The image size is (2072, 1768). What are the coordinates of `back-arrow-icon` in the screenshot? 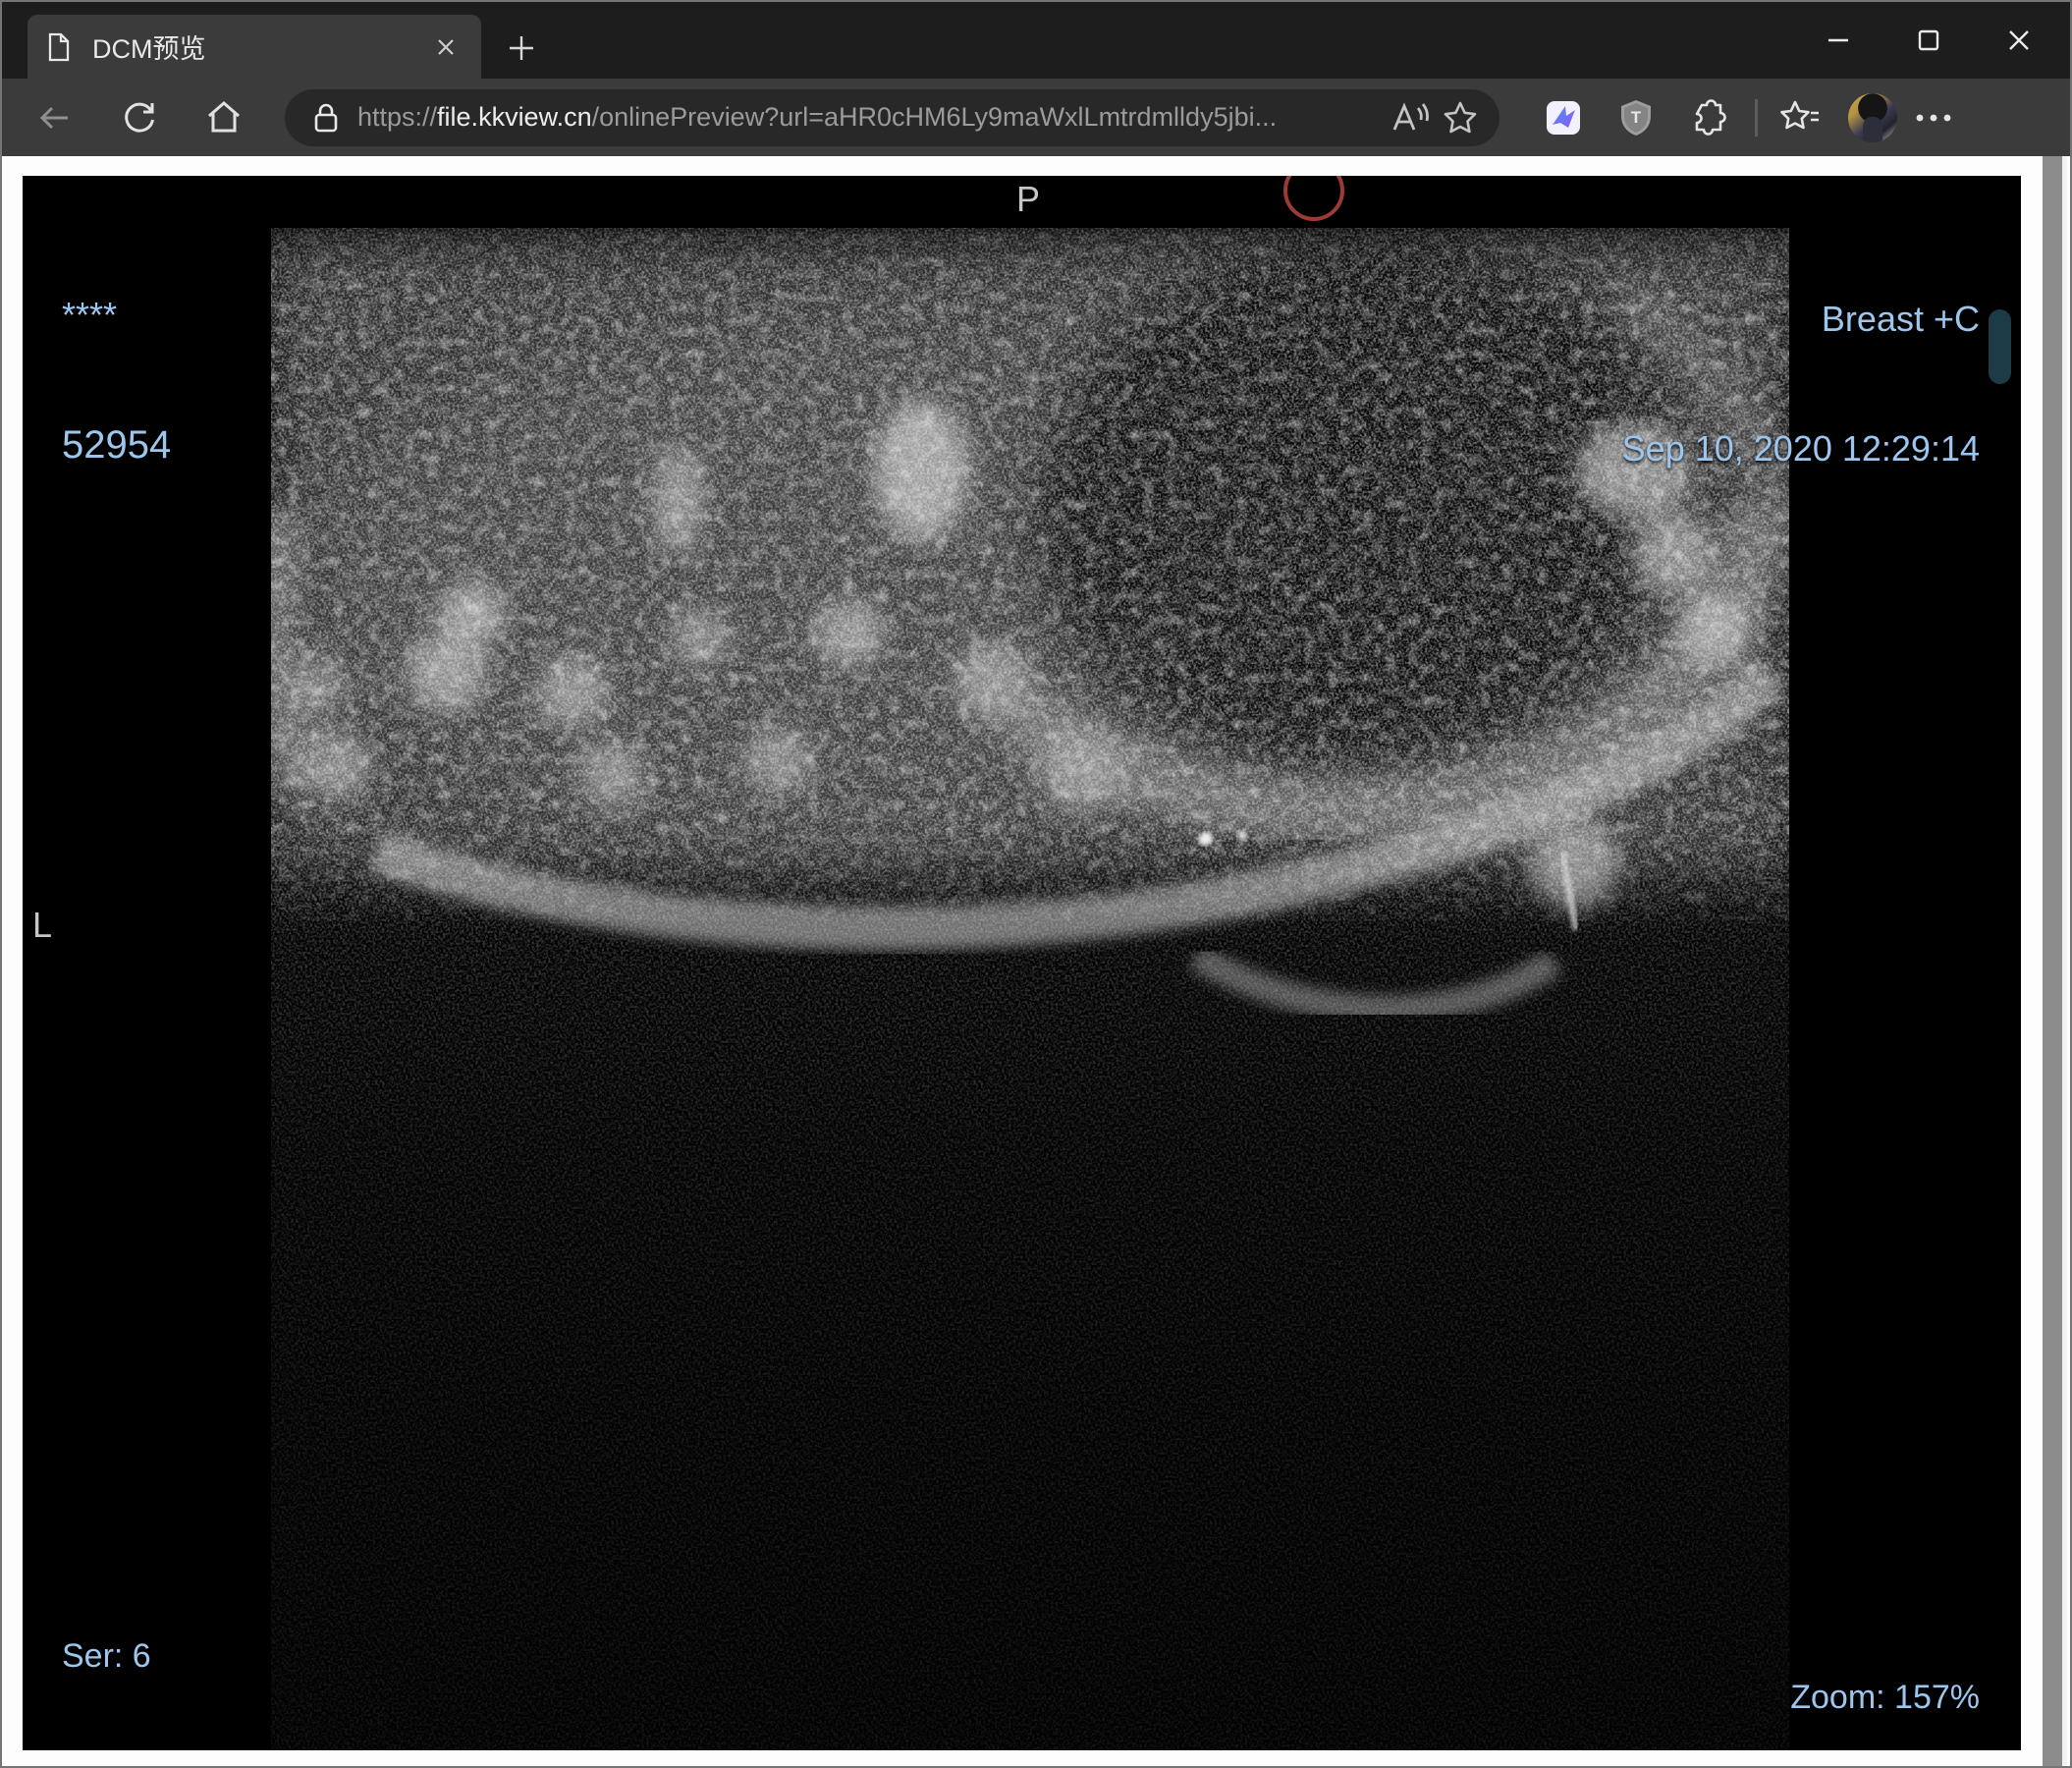 It's located at (55, 117).